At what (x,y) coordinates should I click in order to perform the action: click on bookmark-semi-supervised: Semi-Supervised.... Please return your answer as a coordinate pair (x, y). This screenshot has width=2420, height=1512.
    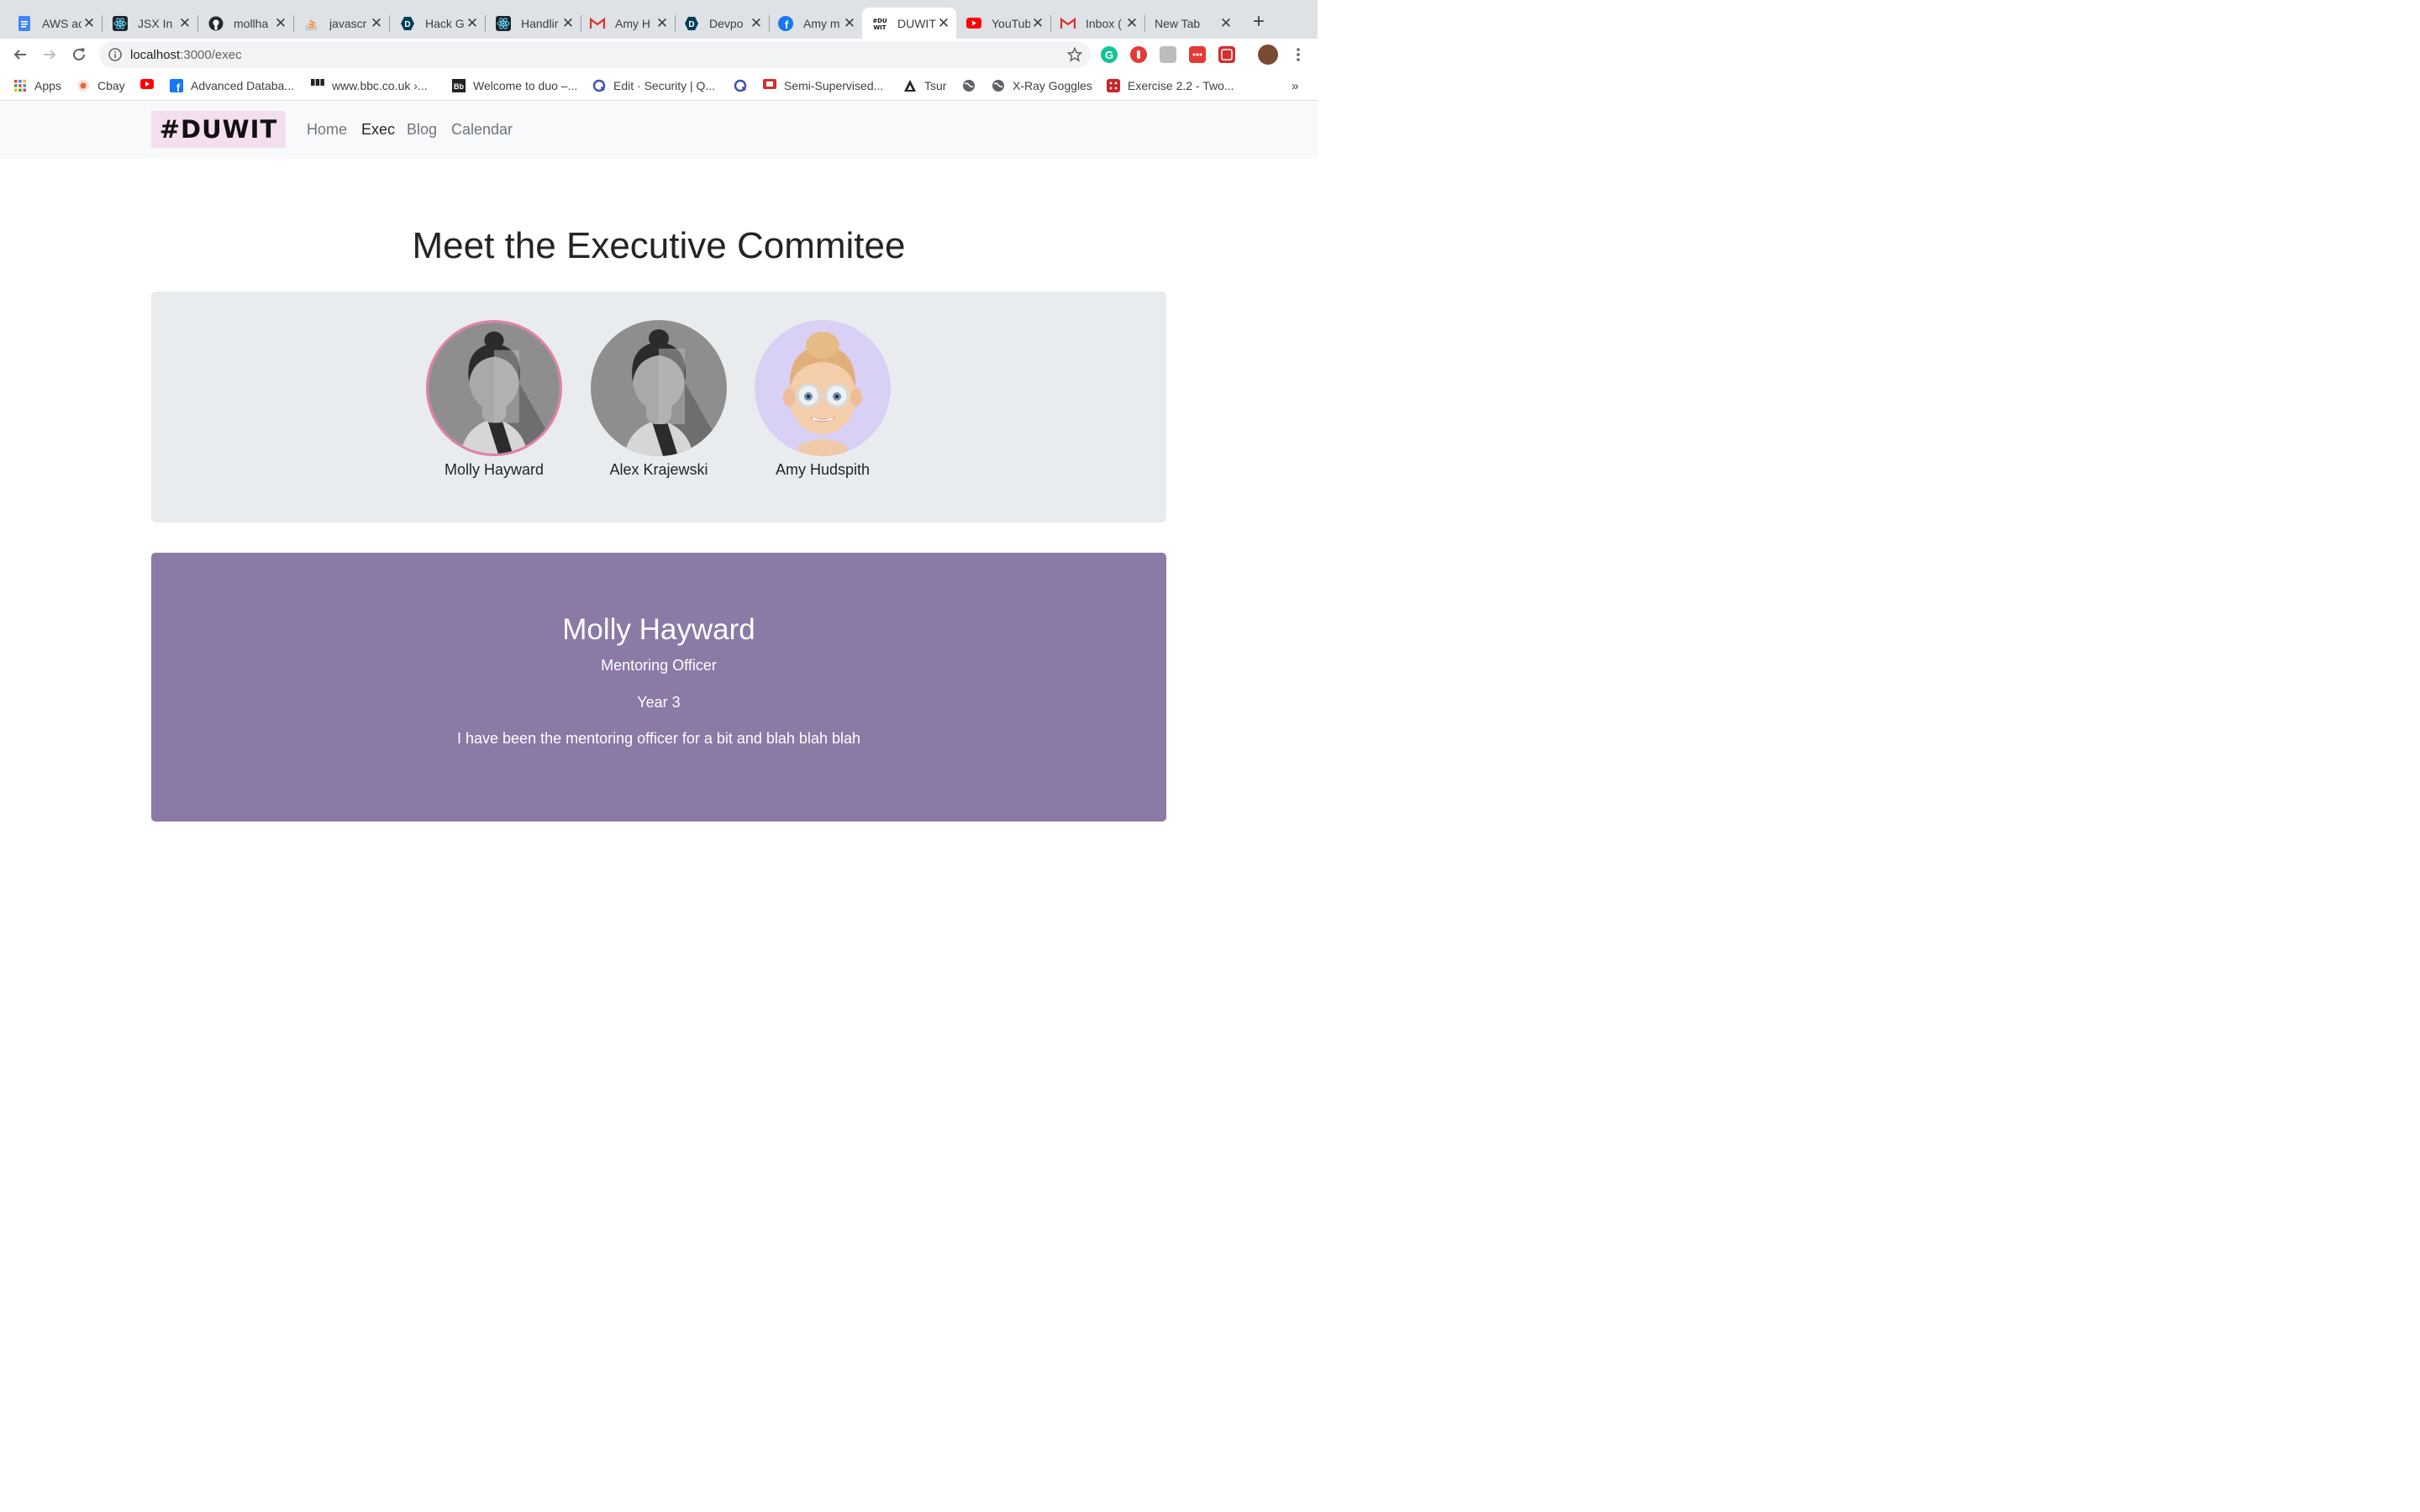
    Looking at the image, I should click on (823, 85).